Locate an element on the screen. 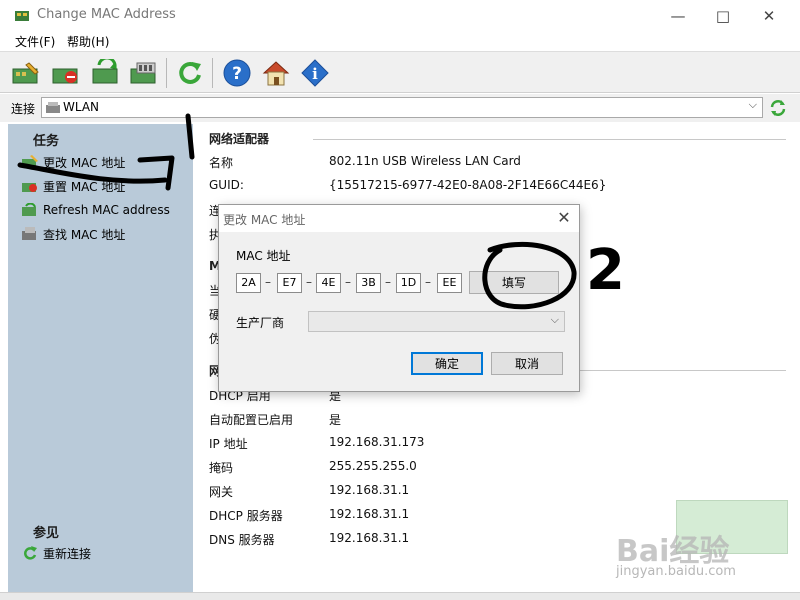 Image resolution: width=800 pixels, height=600 pixels. autoconfig-label: 自动配置已启用 is located at coordinates (251, 420).